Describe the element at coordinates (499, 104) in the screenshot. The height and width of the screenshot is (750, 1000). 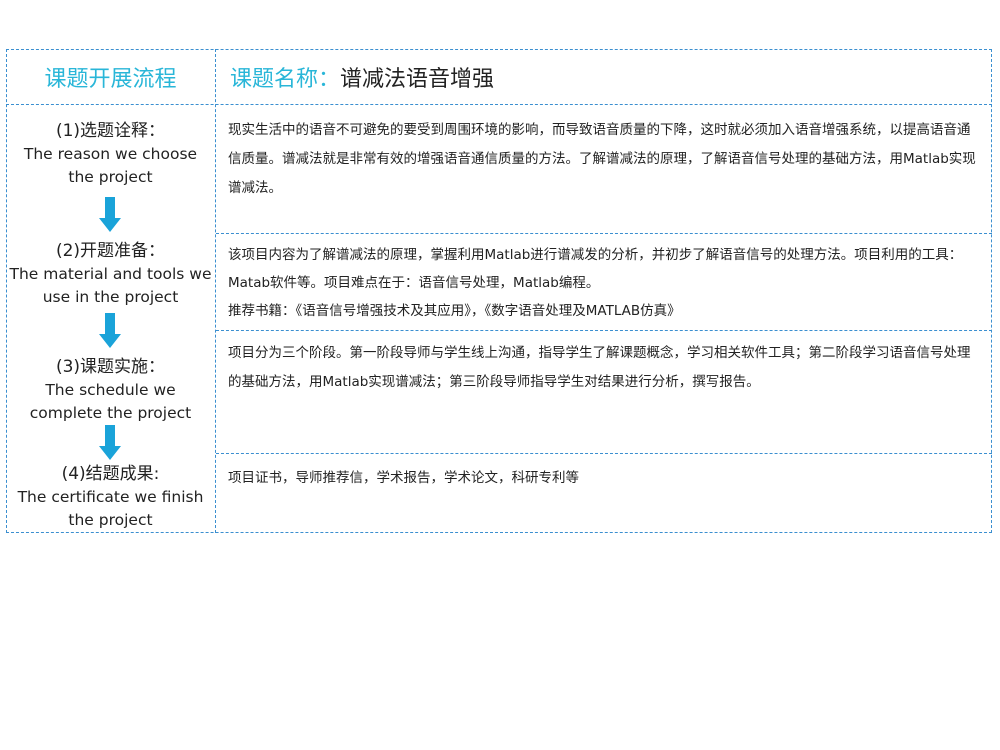
I see `header-divider` at that location.